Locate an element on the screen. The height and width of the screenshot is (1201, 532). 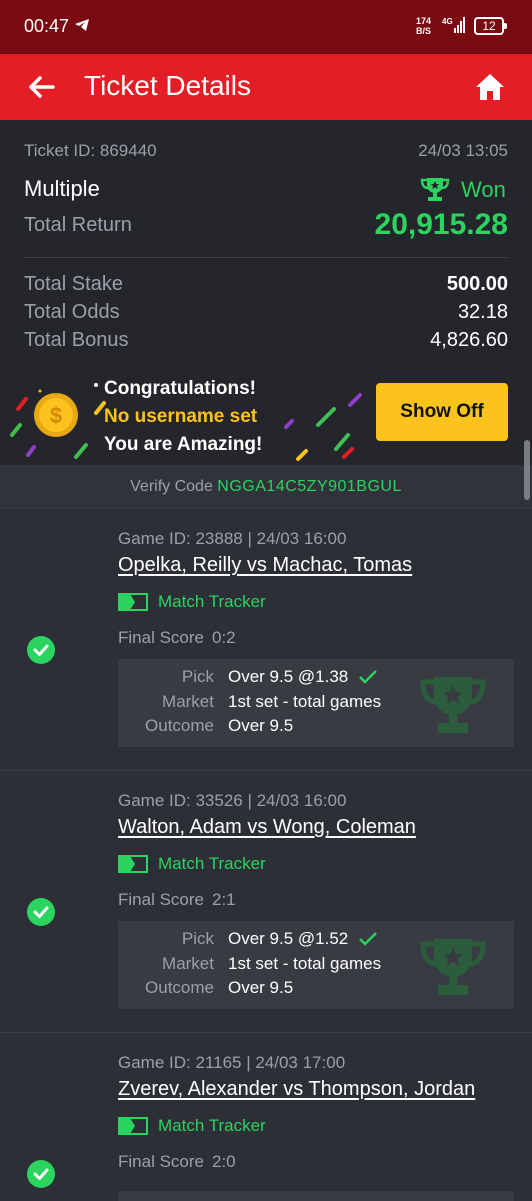
total-return-label: Total Return is located at coordinates (78, 225).